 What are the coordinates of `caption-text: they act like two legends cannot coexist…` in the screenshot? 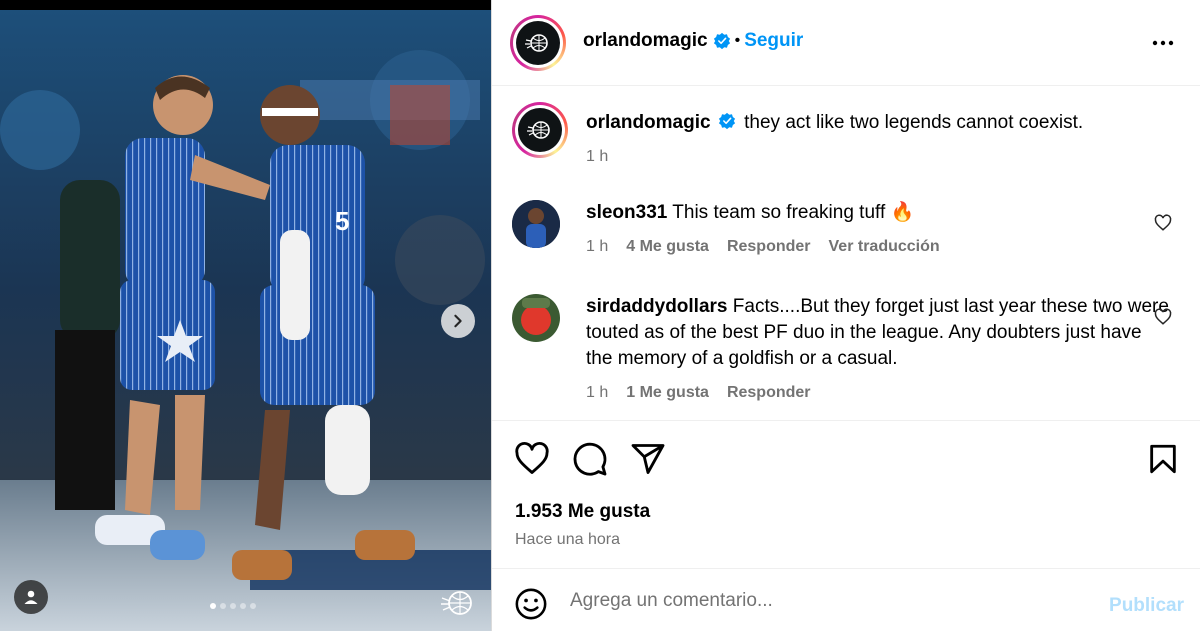 It's located at (914, 122).